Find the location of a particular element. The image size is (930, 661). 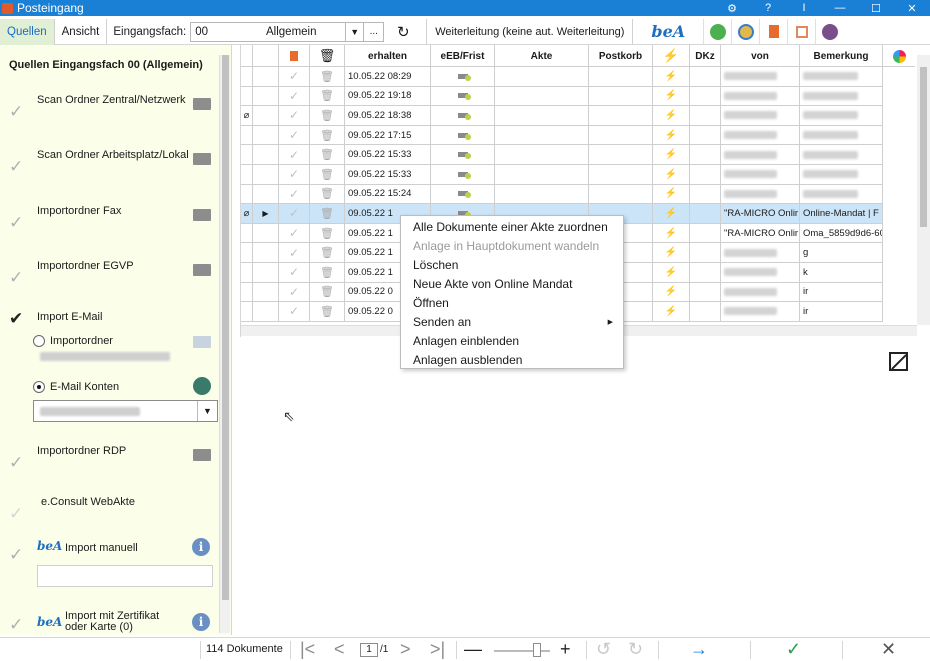

bea-logo: beA is located at coordinates (668, 31).